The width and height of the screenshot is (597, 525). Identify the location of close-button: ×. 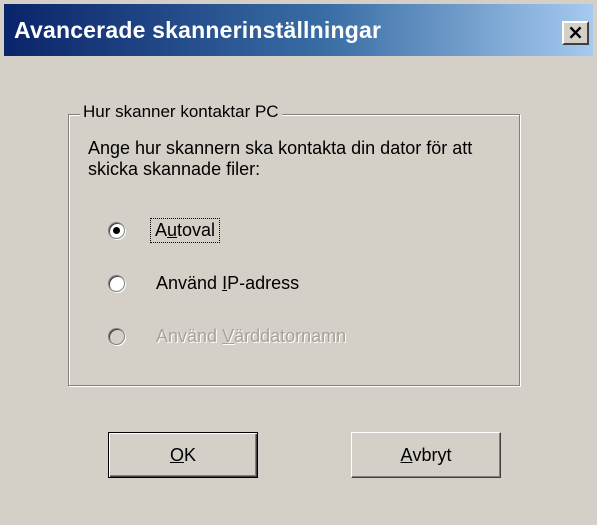
(575, 33).